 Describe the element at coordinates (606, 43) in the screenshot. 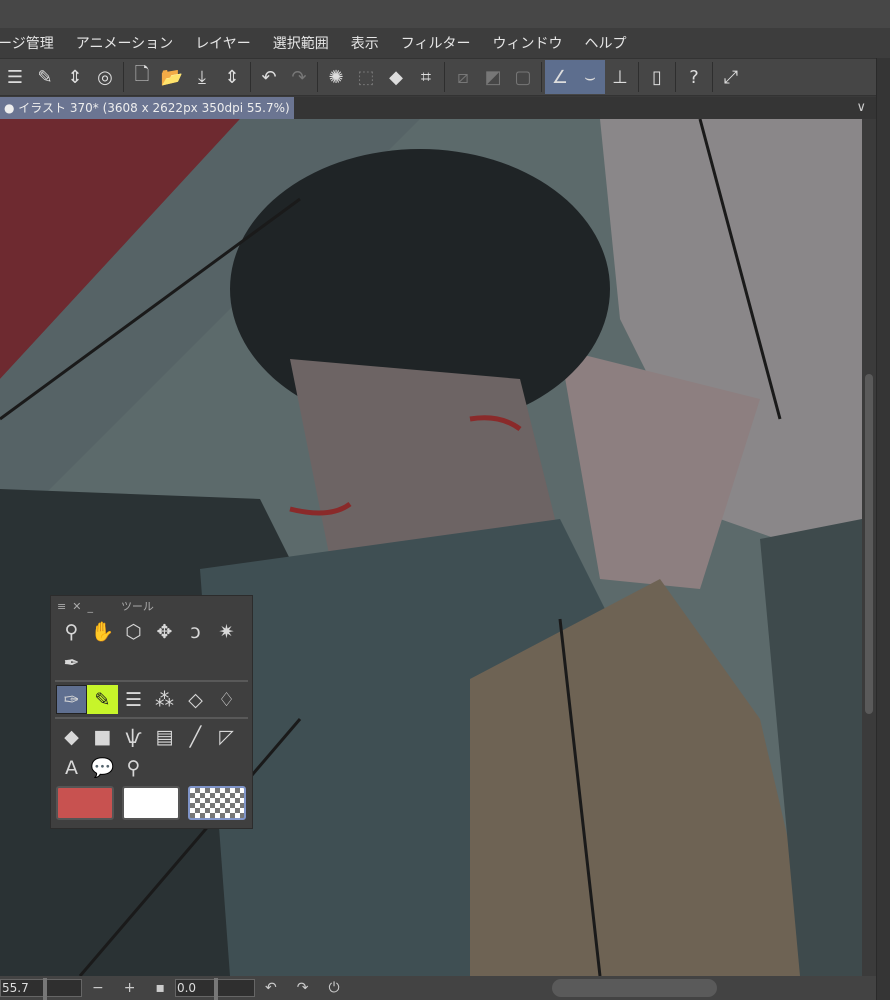

I see `menu-help: ヘルプ` at that location.